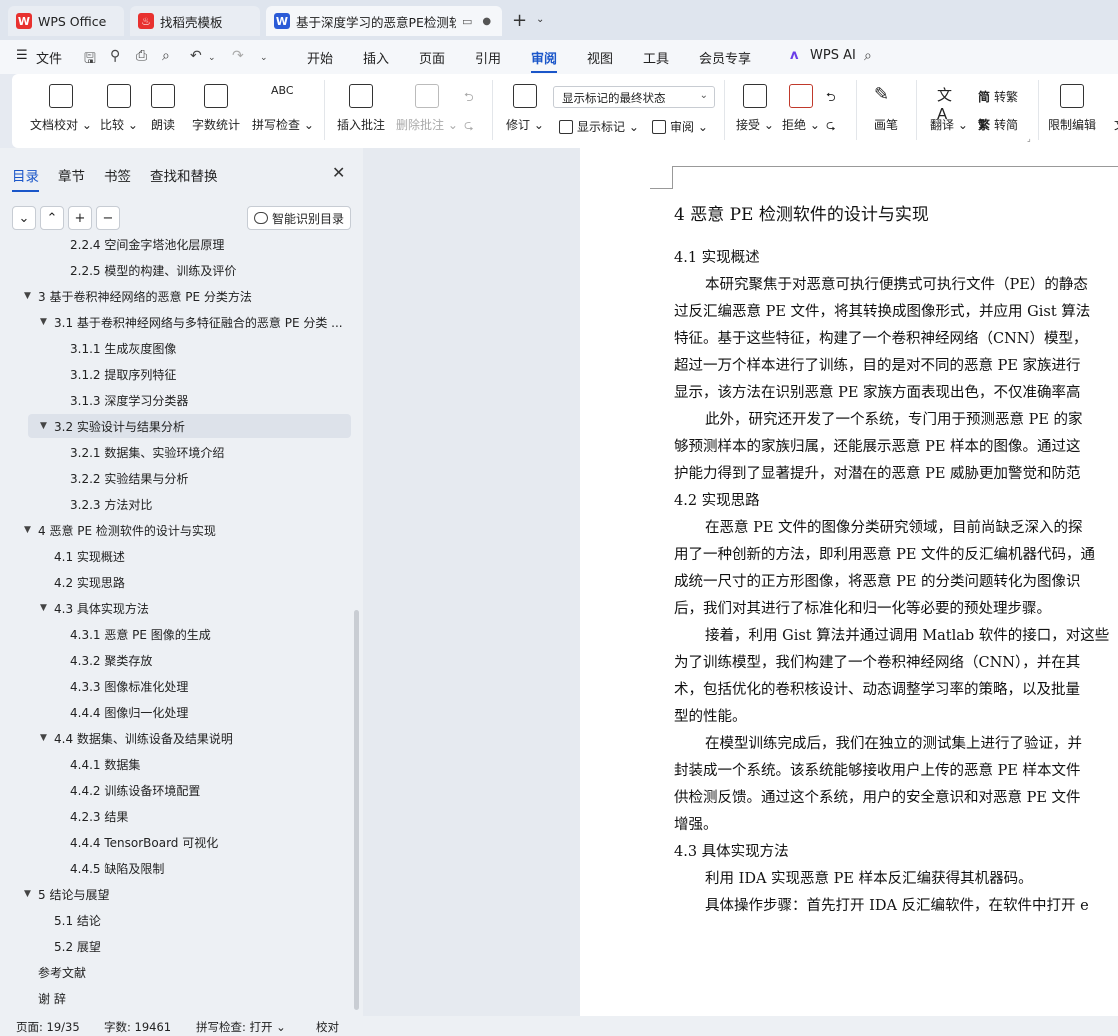  Describe the element at coordinates (656, 57) in the screenshot. I see `menu-tools: 工具` at that location.